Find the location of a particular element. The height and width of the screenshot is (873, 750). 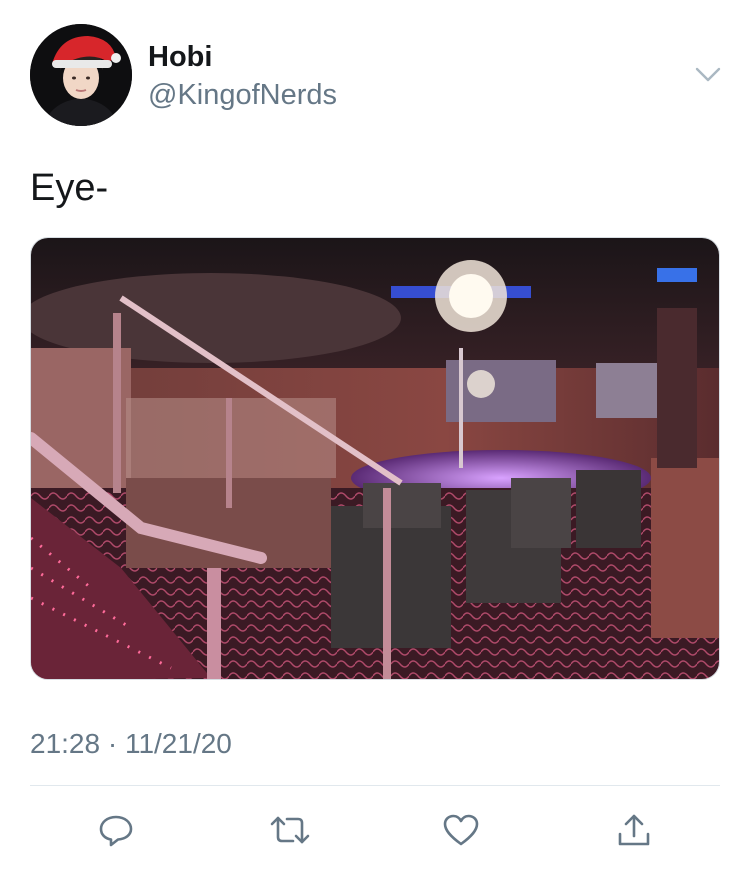

display-name: Hobi is located at coordinates (180, 57).